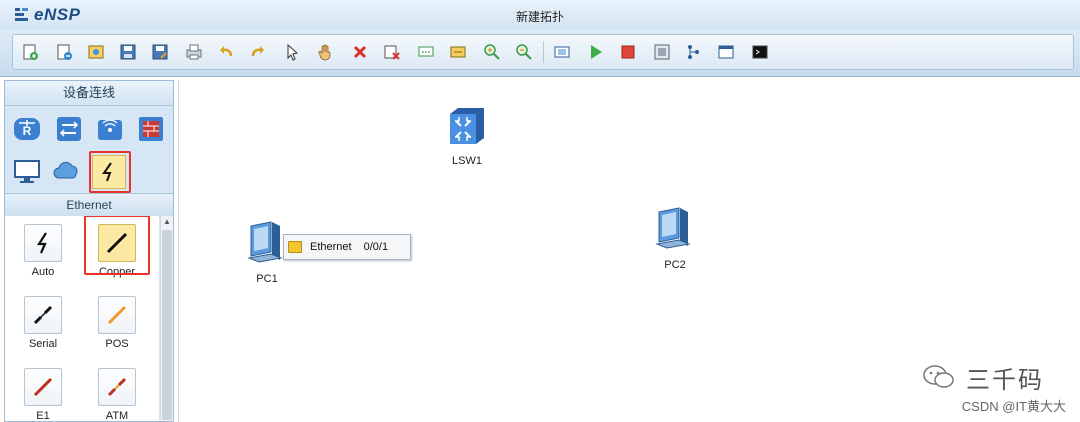 The height and width of the screenshot is (422, 1080). I want to click on port-icon, so click(295, 247).